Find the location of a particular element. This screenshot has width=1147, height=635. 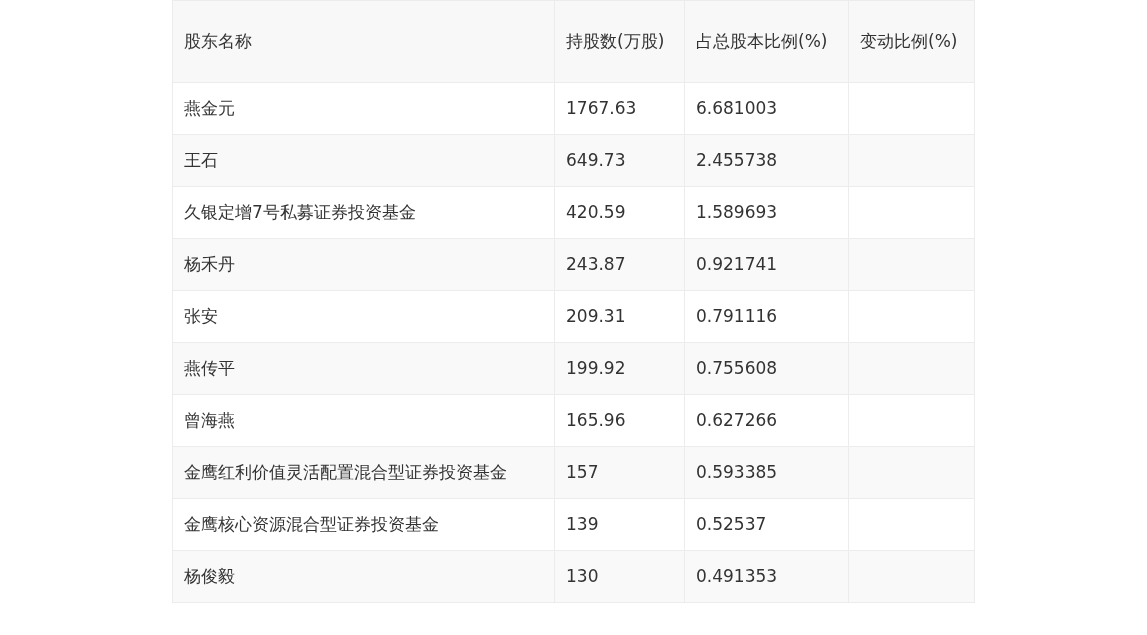

table-cell: 0.627266 is located at coordinates (737, 419).